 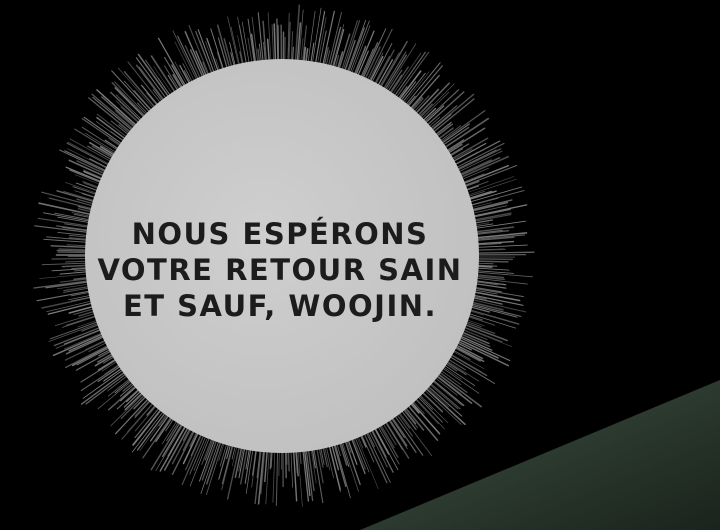 I want to click on speech-line-2: VOTRE RETOUR SAIN, so click(x=280, y=270).